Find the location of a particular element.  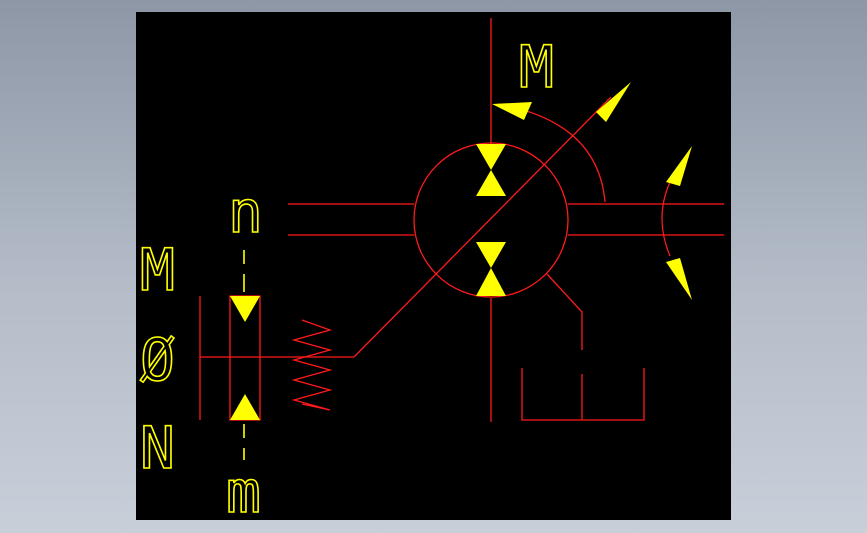

tank-outline is located at coordinates (583, 394).